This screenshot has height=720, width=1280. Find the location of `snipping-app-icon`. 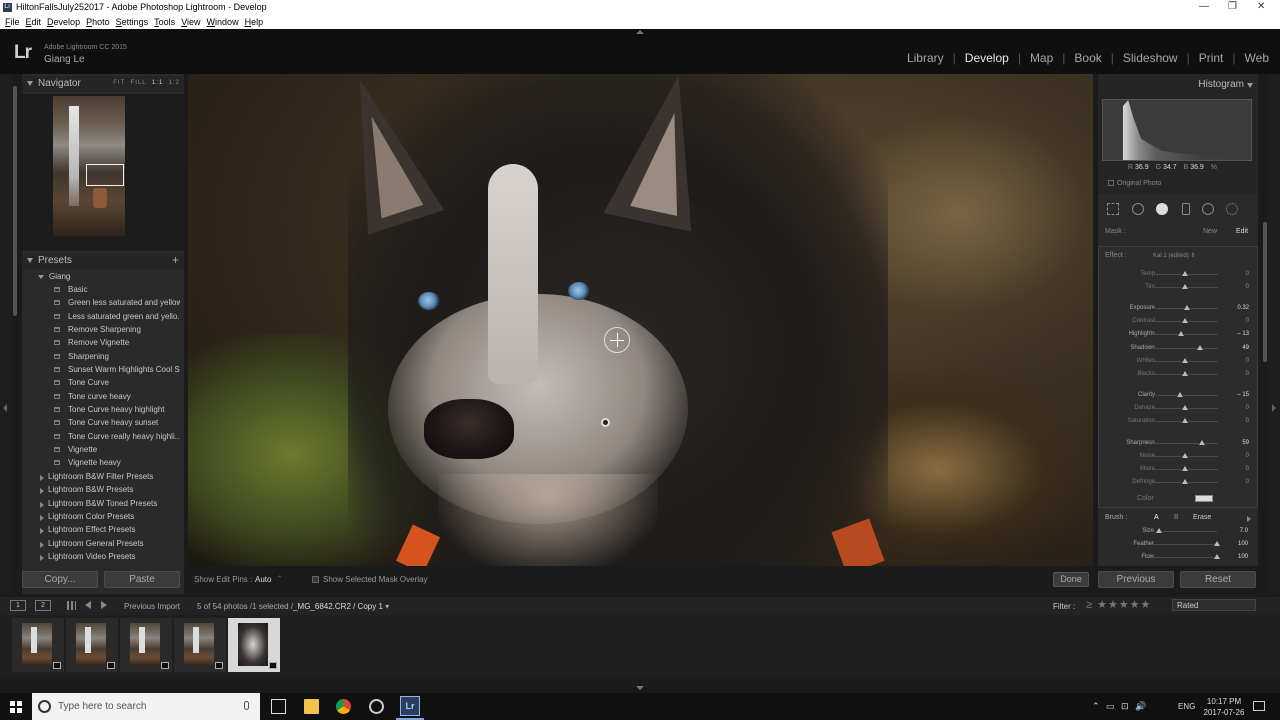

snipping-app-icon is located at coordinates (376, 706).